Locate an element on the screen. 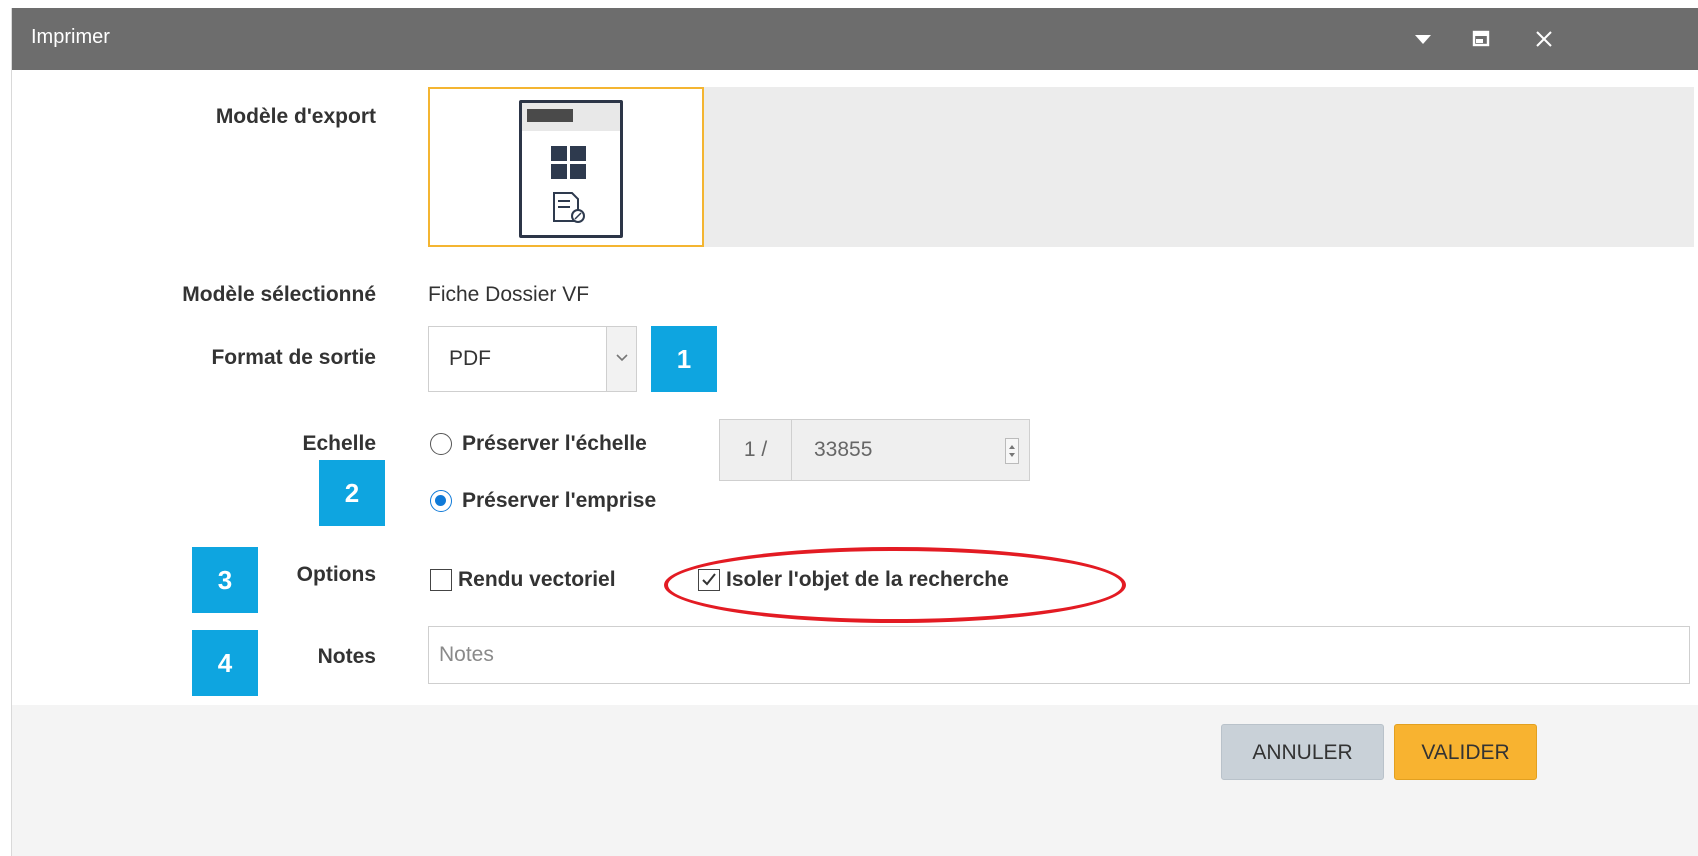 Image resolution: width=1698 pixels, height=856 pixels. vector-render-label: Rendu vectoriel is located at coordinates (537, 579).